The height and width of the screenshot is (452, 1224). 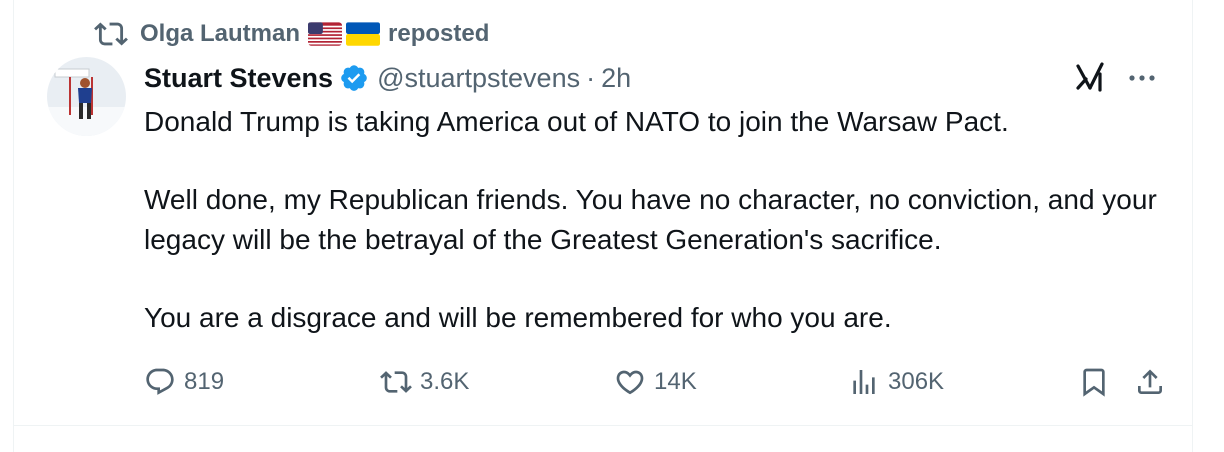 I want to click on tweet-header: Stuart Stevens @stuartpstevens · 2h, so click(x=387, y=78).